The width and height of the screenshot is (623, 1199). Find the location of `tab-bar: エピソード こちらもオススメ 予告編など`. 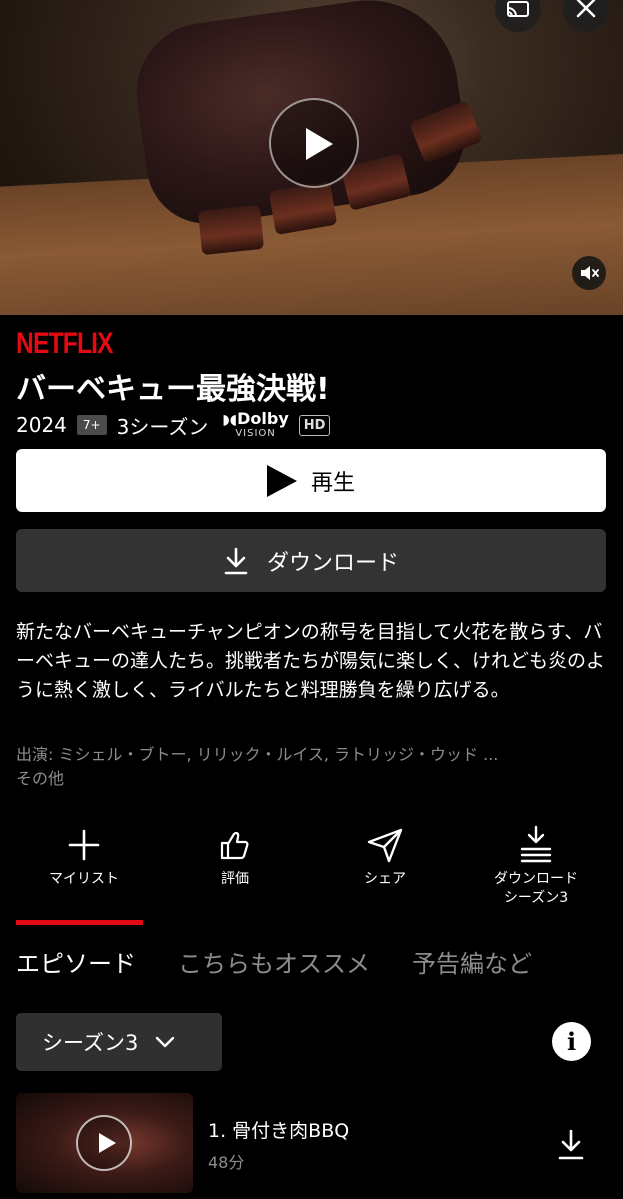

tab-bar: エピソード こちらもオススメ 予告編など is located at coordinates (295, 961).